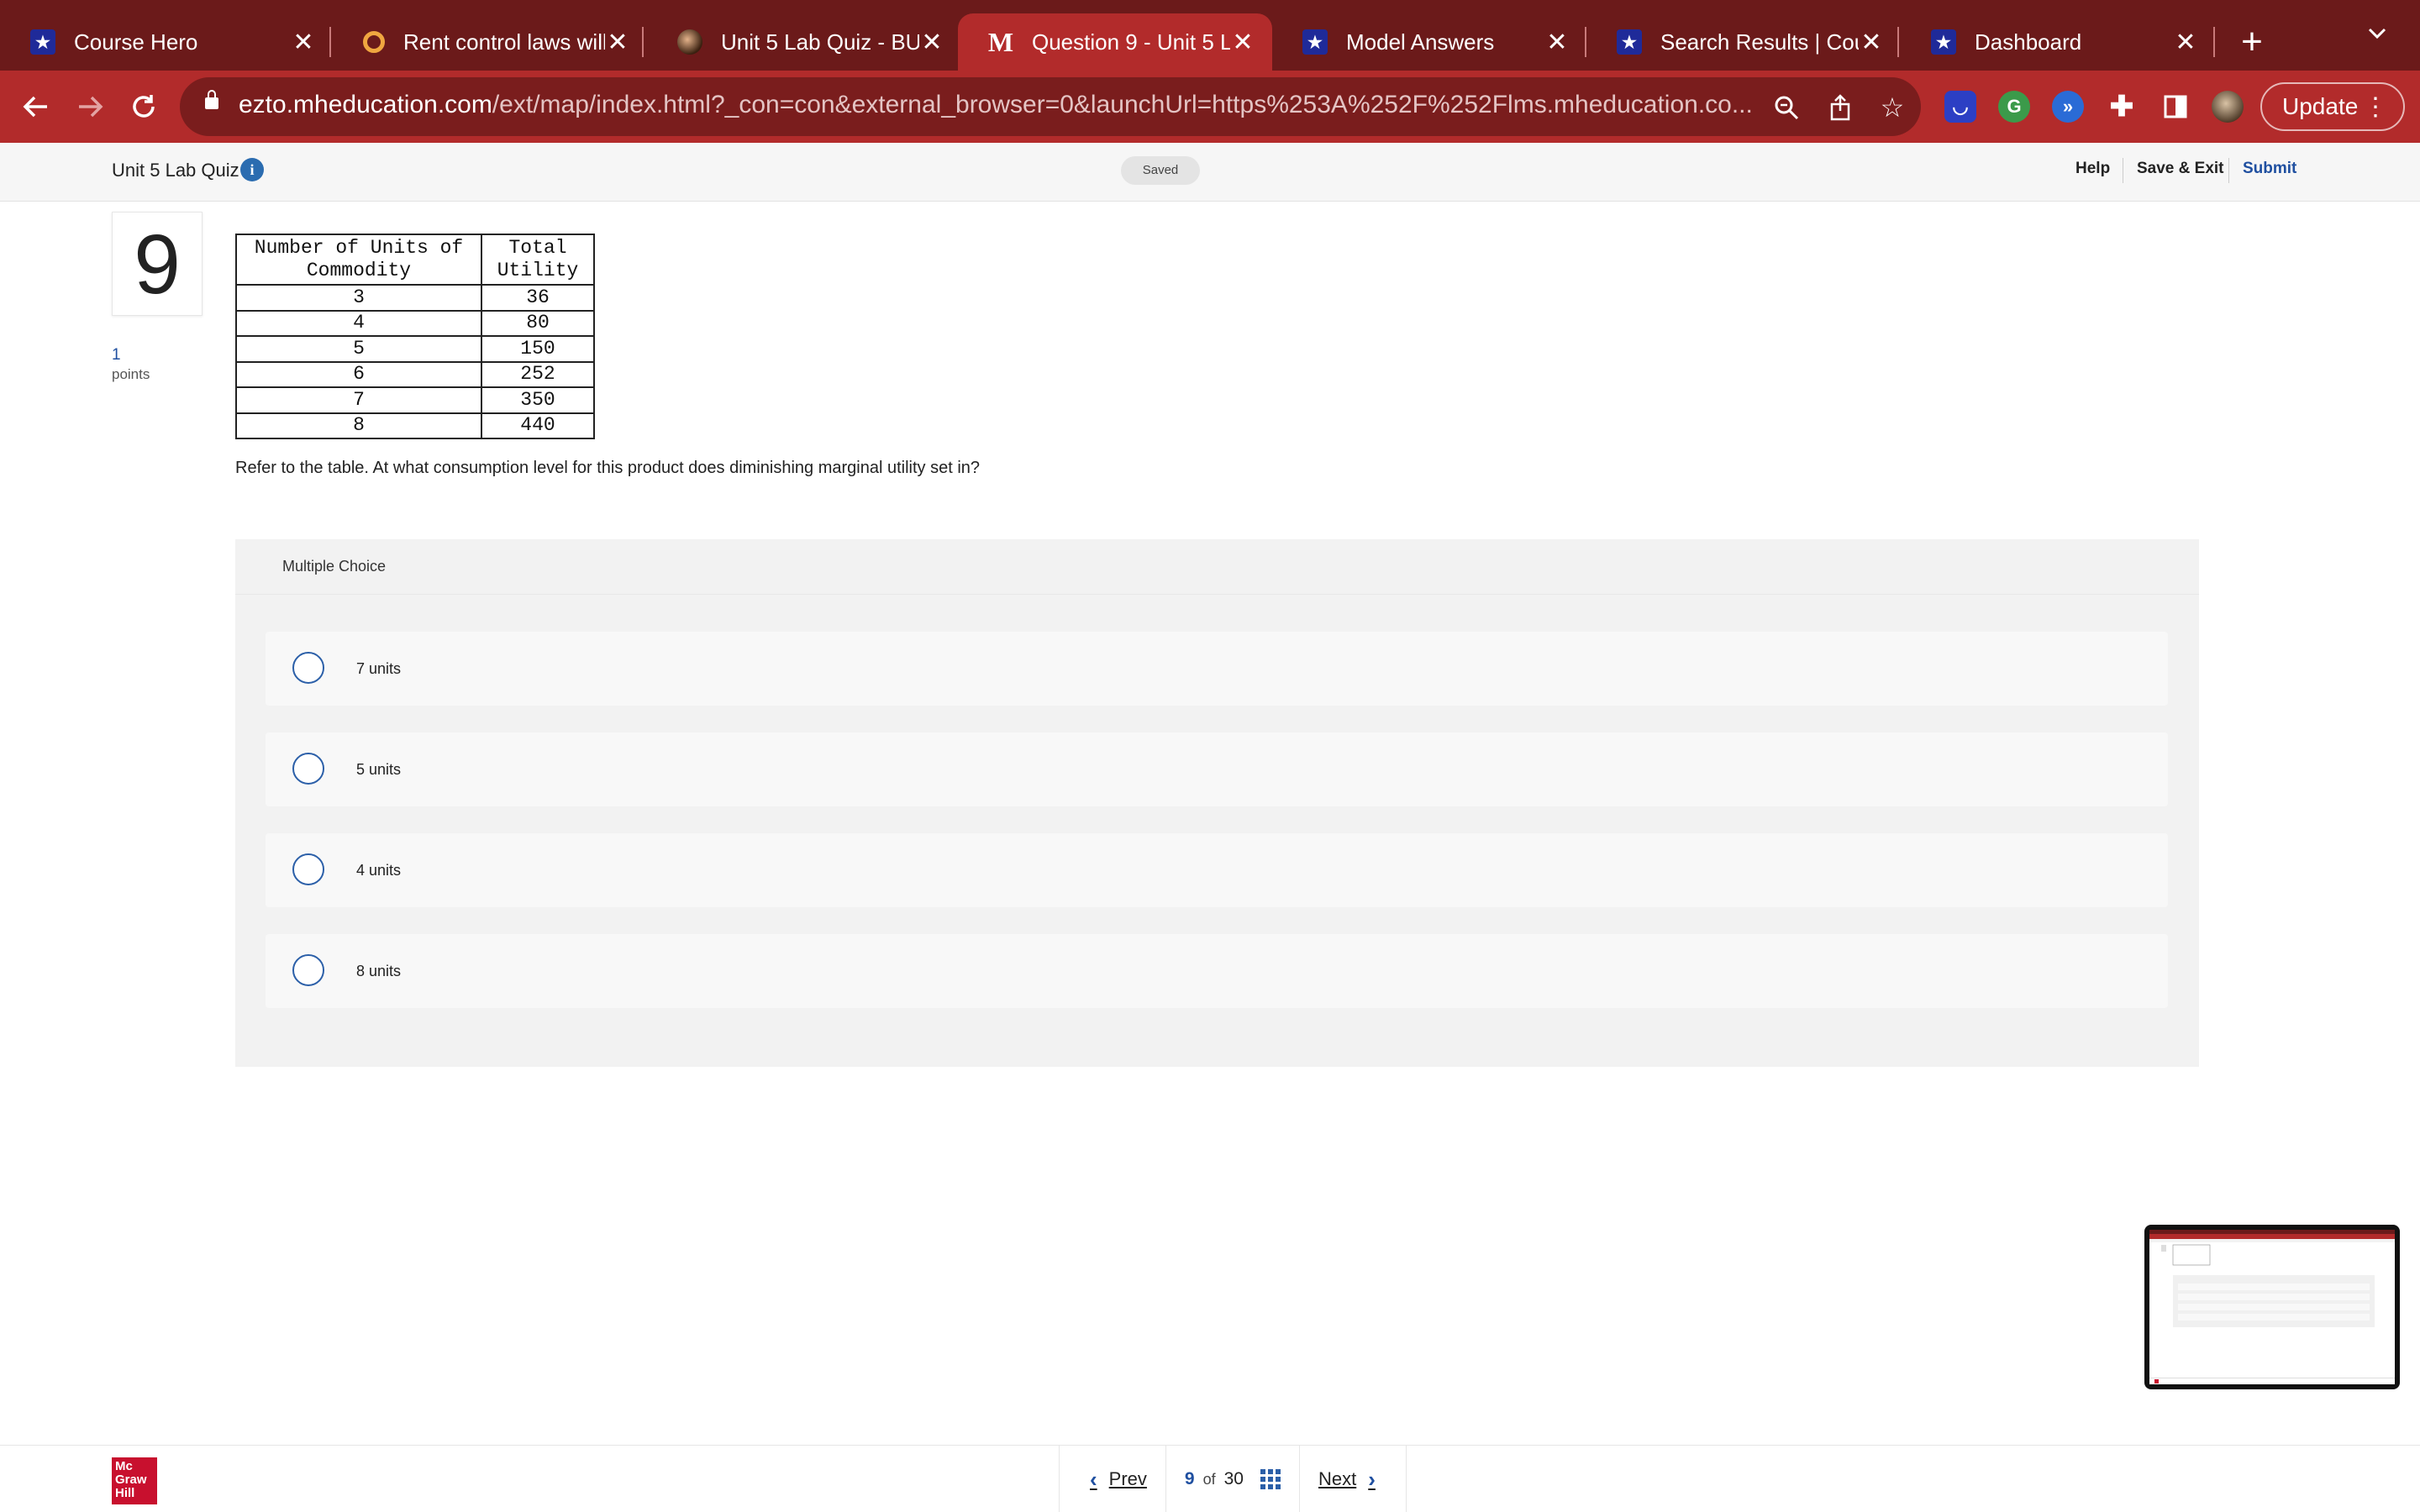  Describe the element at coordinates (359, 260) in the screenshot. I see `column-header-units: Number of Units of Commodity` at that location.